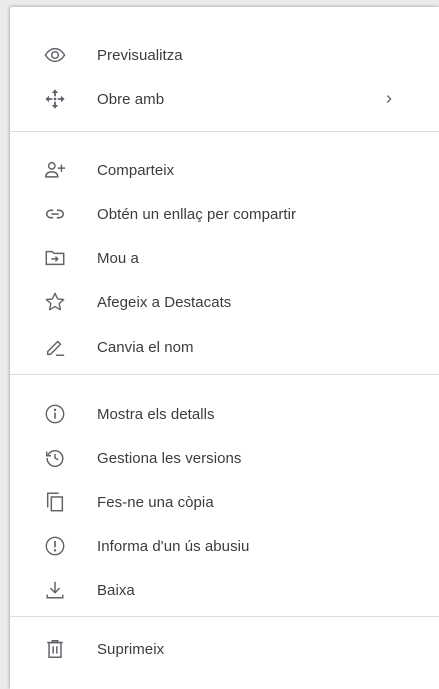 This screenshot has height=689, width=439. I want to click on eye-icon, so click(55, 55).